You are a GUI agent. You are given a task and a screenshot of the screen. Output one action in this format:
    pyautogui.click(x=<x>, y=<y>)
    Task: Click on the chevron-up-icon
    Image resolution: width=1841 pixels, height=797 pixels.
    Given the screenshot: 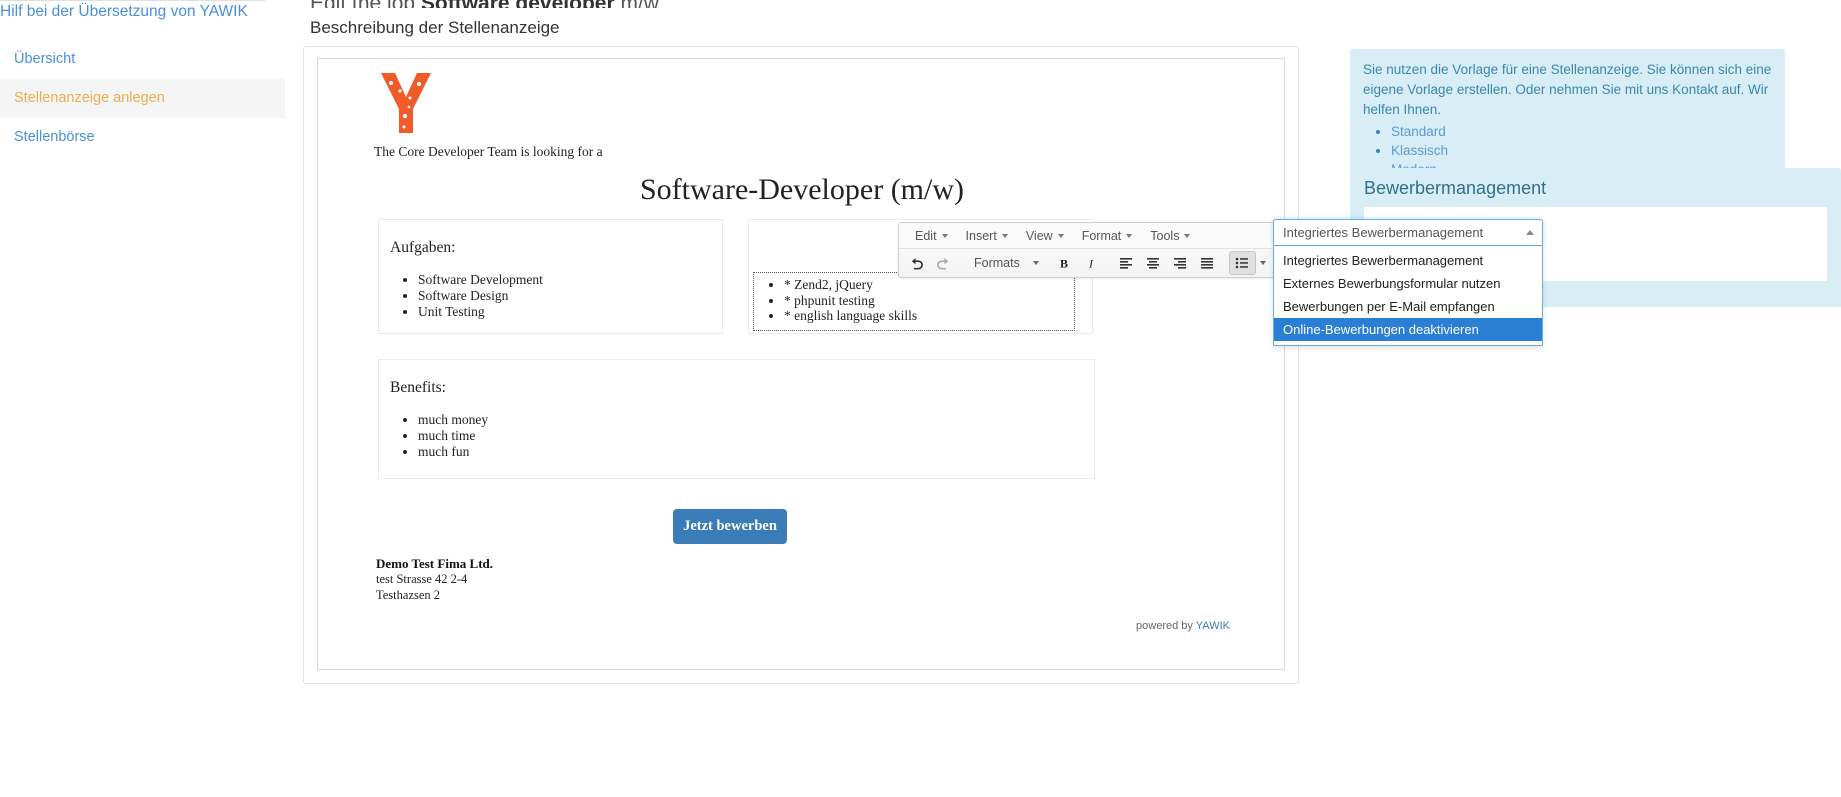 What is the action you would take?
    pyautogui.click(x=1530, y=232)
    